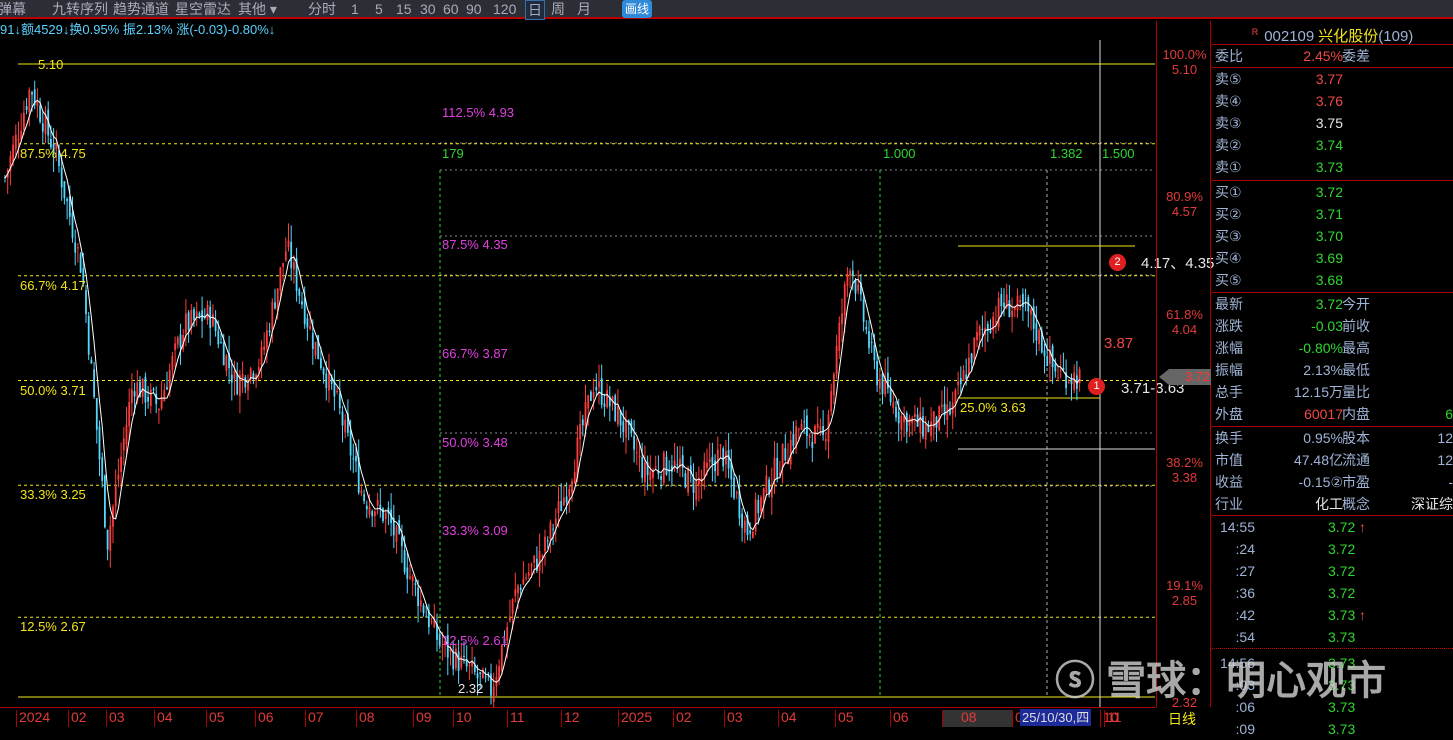 This screenshot has width=1453, height=740. What do you see at coordinates (1332, 593) in the screenshot?
I see `tick-row: :36 3.72` at bounding box center [1332, 593].